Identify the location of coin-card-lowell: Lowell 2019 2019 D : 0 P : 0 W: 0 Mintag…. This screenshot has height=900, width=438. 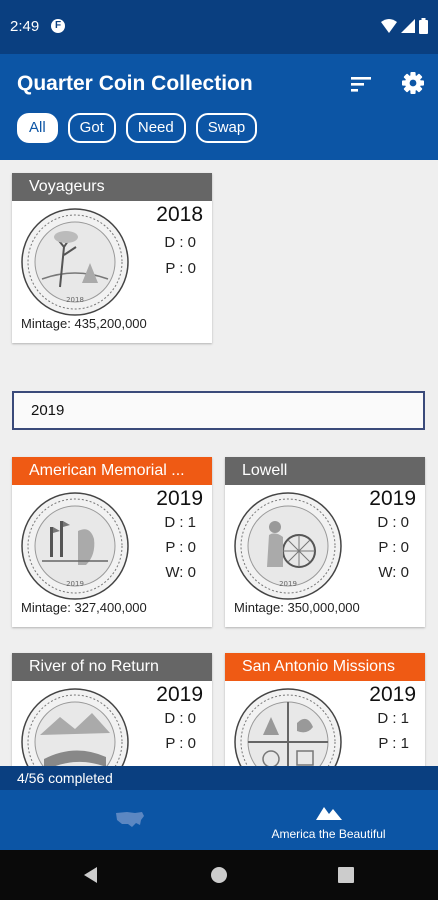
(325, 542).